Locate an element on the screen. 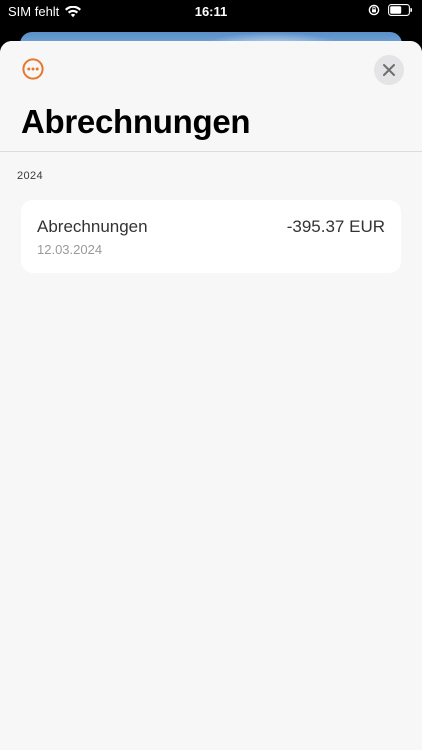 This screenshot has height=750, width=422. status-time: 16:11 is located at coordinates (211, 11).